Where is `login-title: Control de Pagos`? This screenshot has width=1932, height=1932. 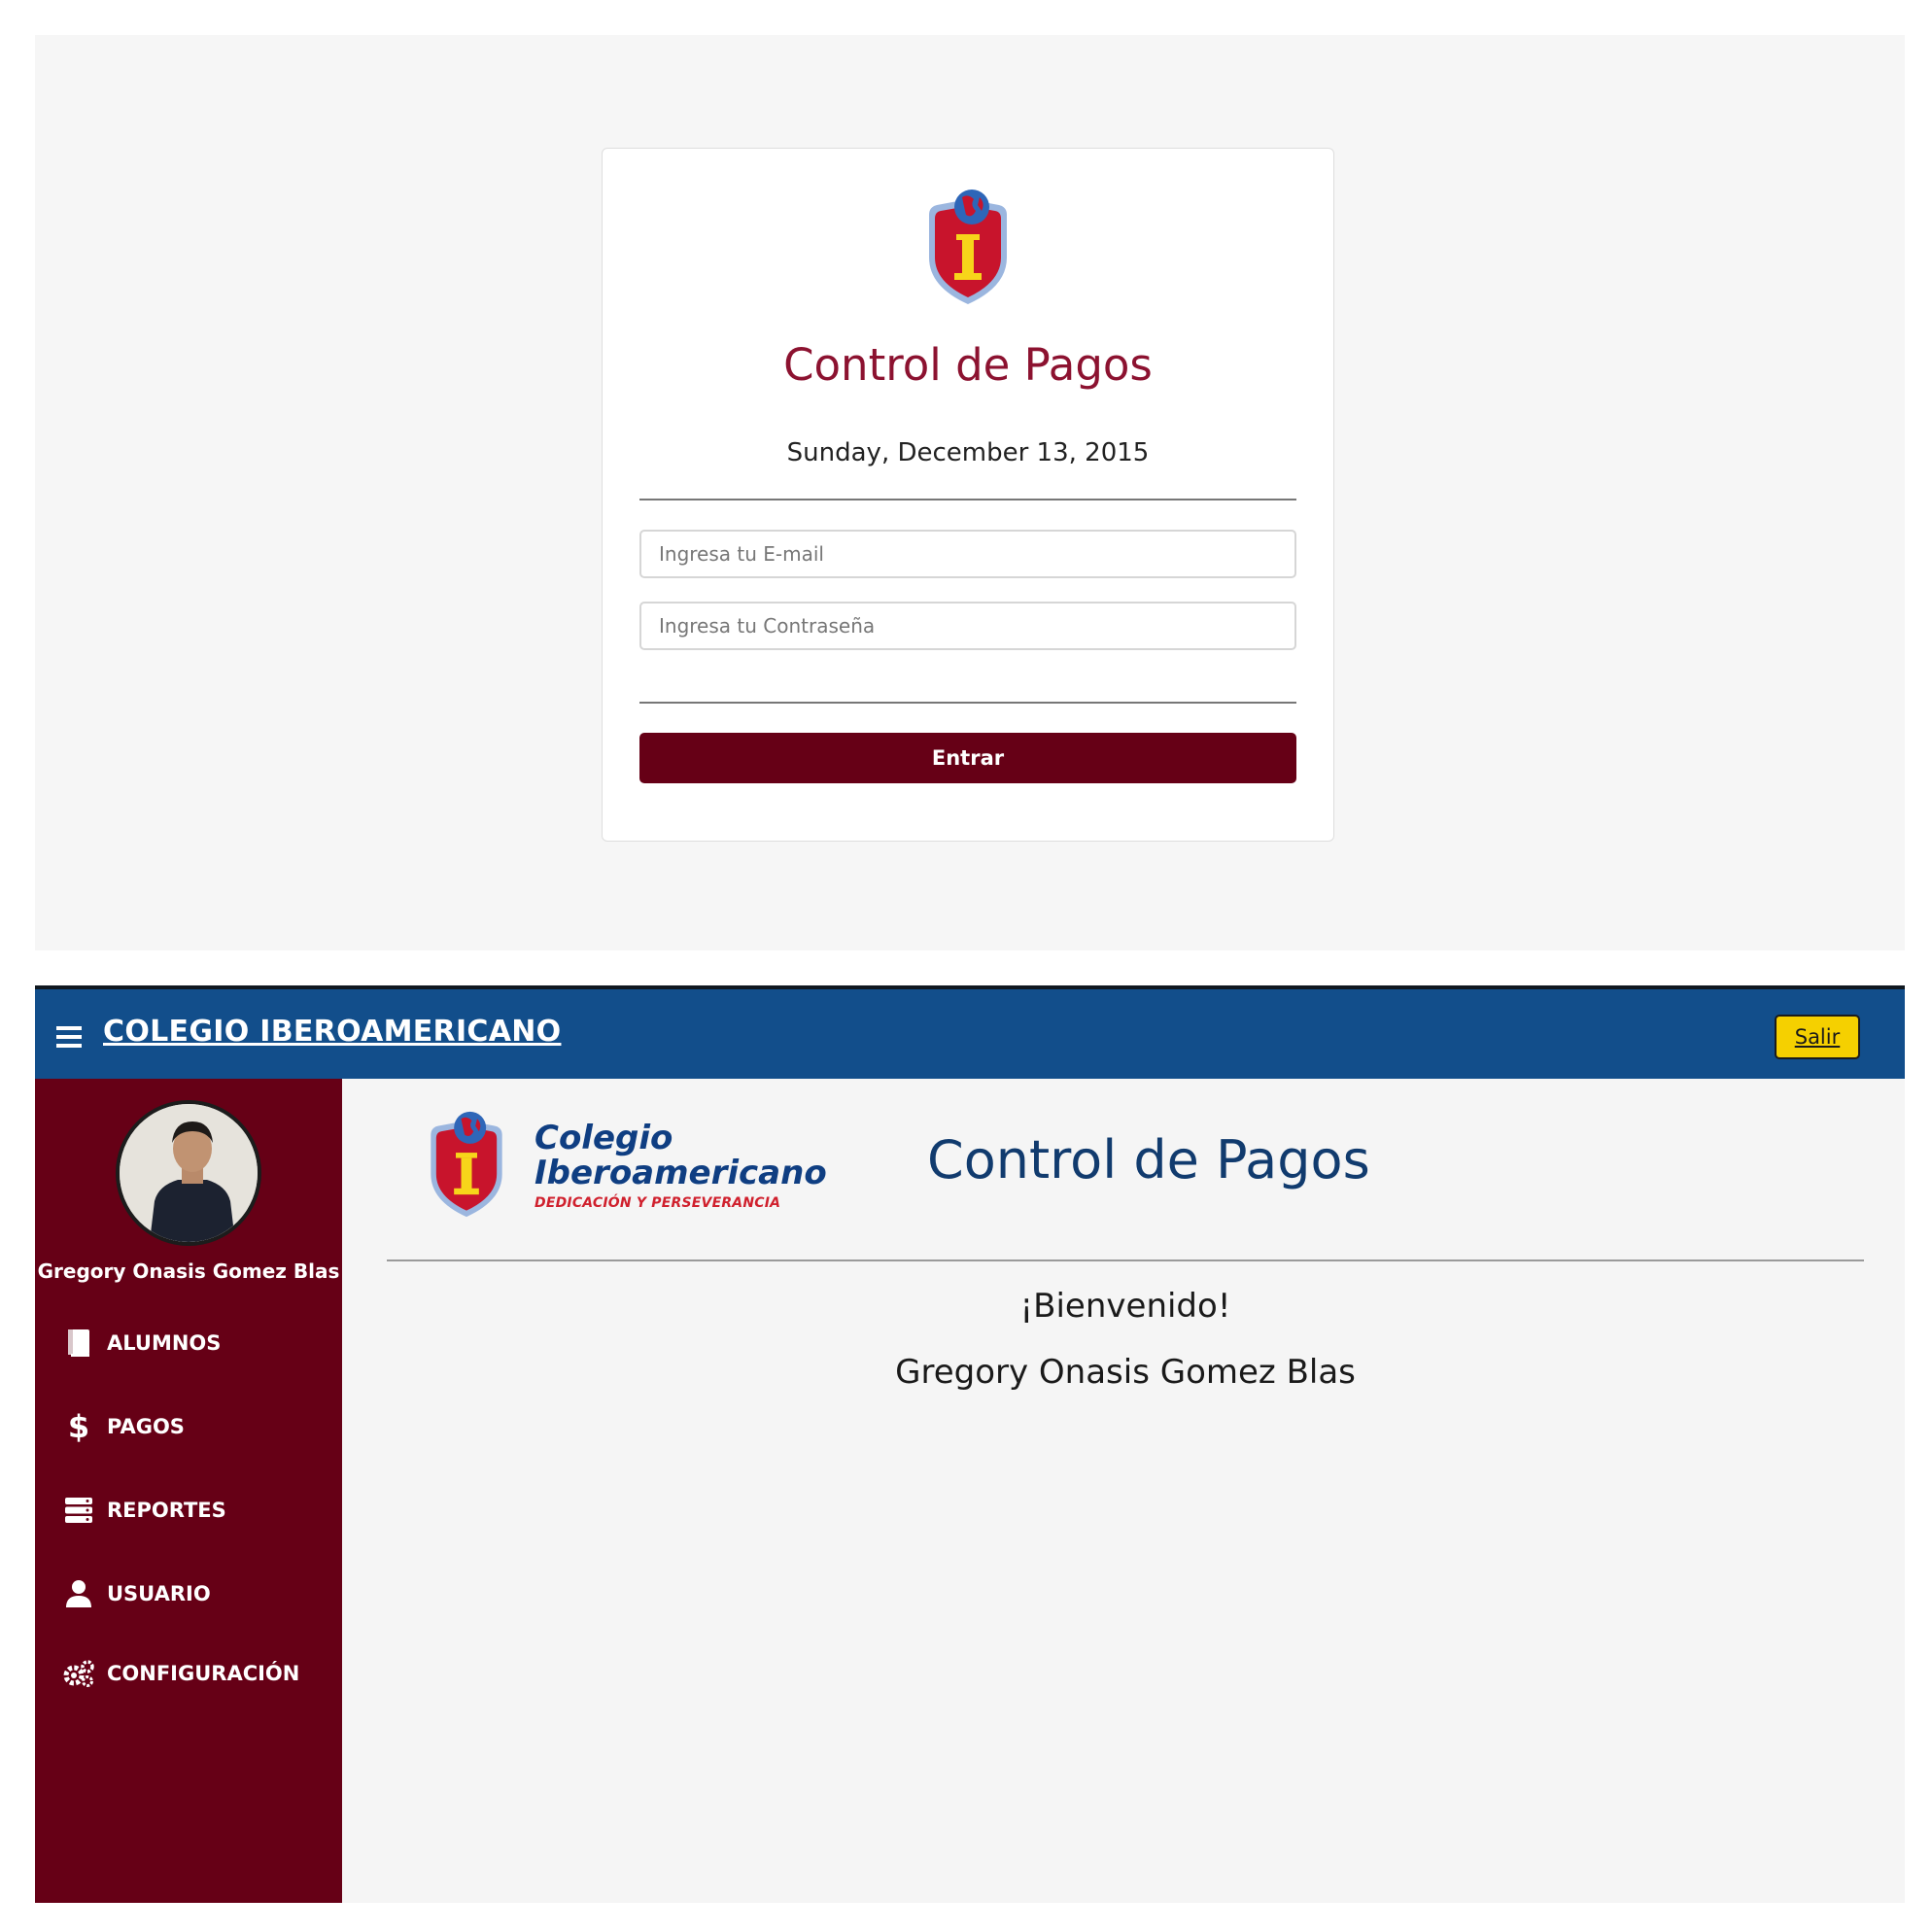 login-title: Control de Pagos is located at coordinates (968, 365).